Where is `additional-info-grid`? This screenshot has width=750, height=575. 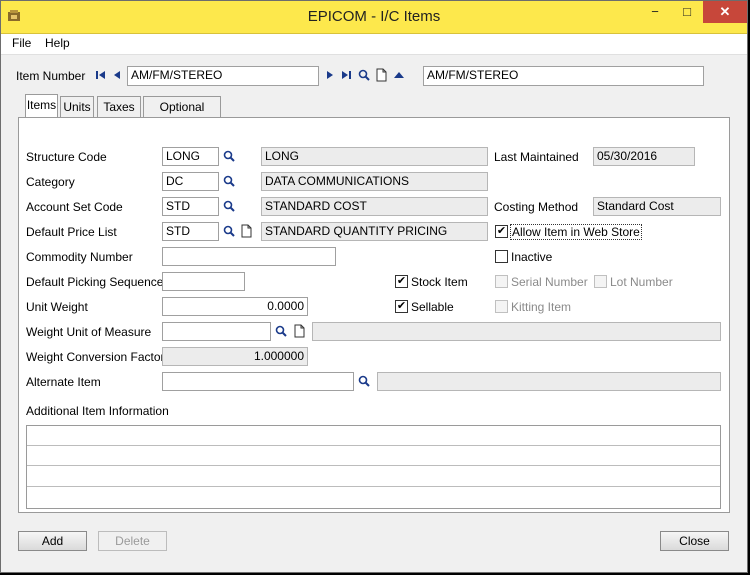
additional-info-grid is located at coordinates (373, 467).